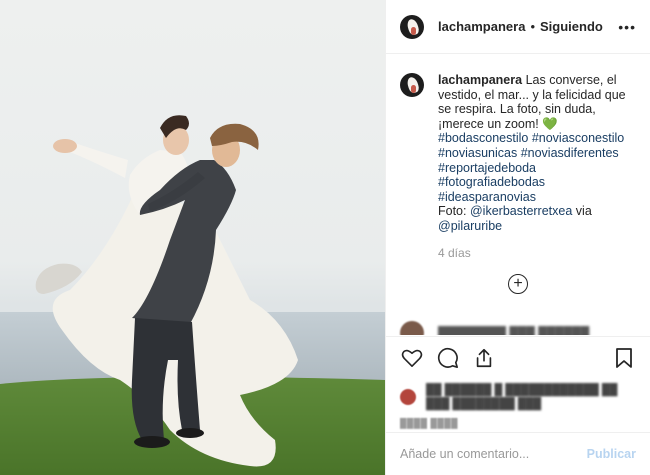 Image resolution: width=650 pixels, height=475 pixels. Describe the element at coordinates (484, 358) in the screenshot. I see `share-icon` at that location.